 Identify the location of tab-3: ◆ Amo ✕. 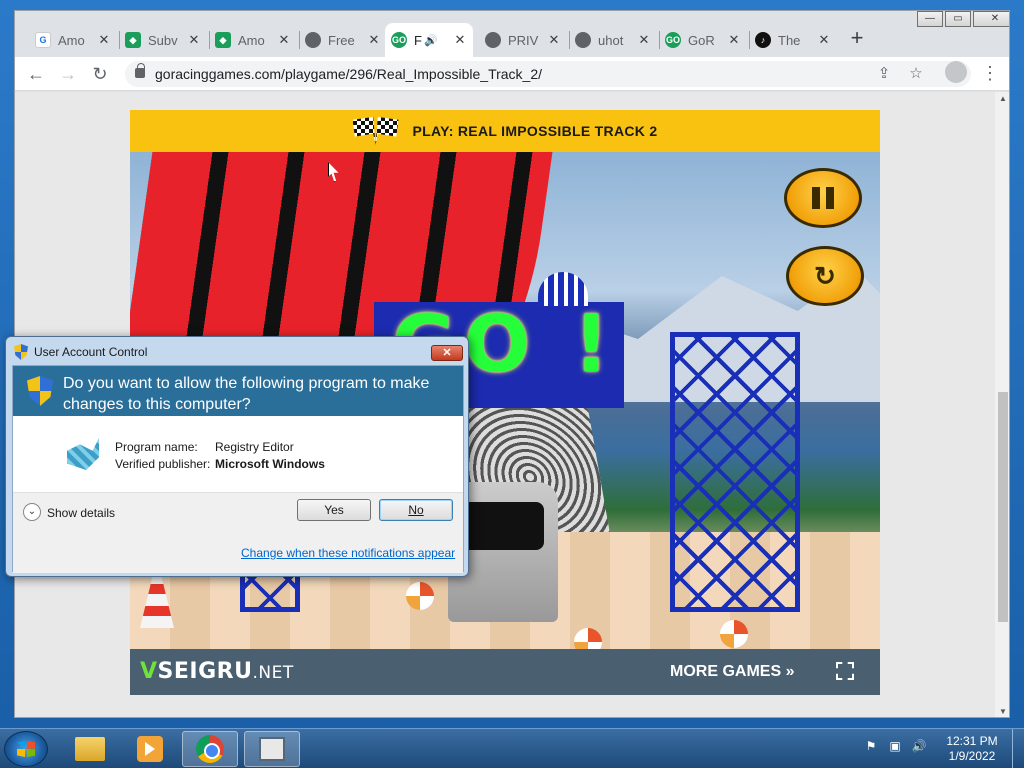
(253, 40).